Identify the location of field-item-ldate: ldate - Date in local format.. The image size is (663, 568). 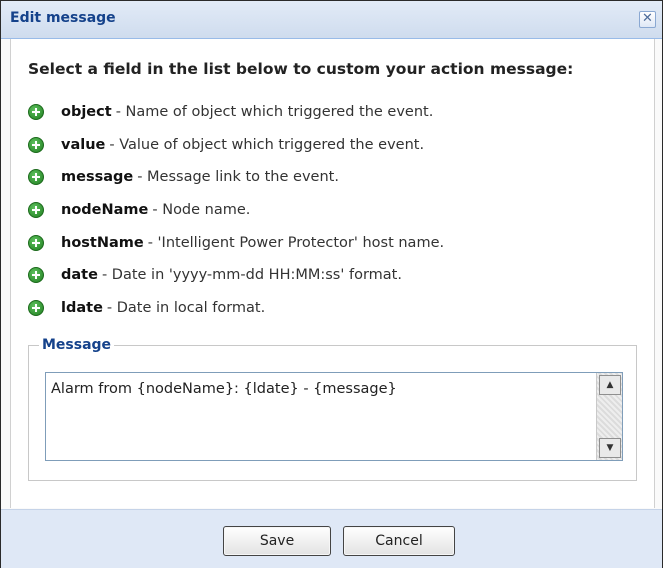
(236, 308).